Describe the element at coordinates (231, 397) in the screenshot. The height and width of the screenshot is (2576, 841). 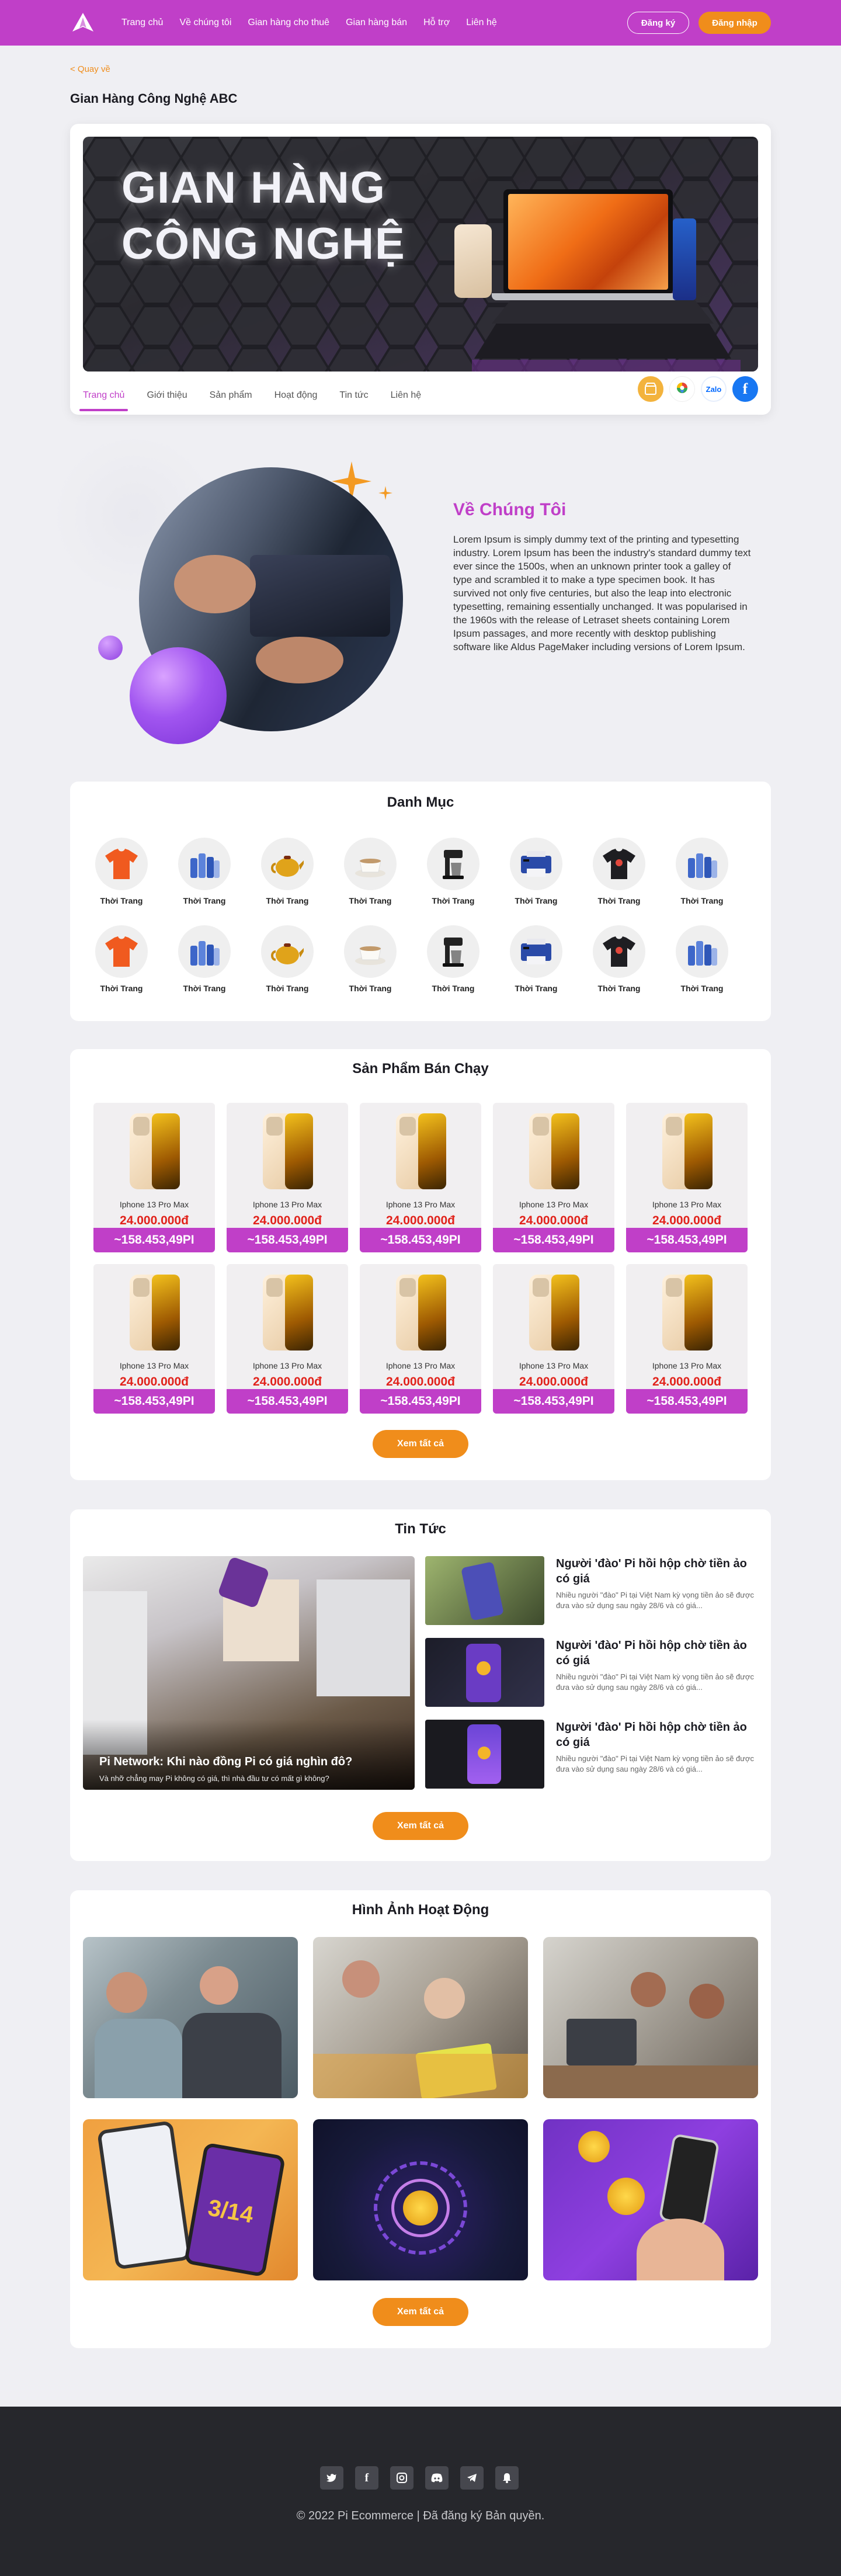
I see `tab-products: Sản phẩm` at that location.